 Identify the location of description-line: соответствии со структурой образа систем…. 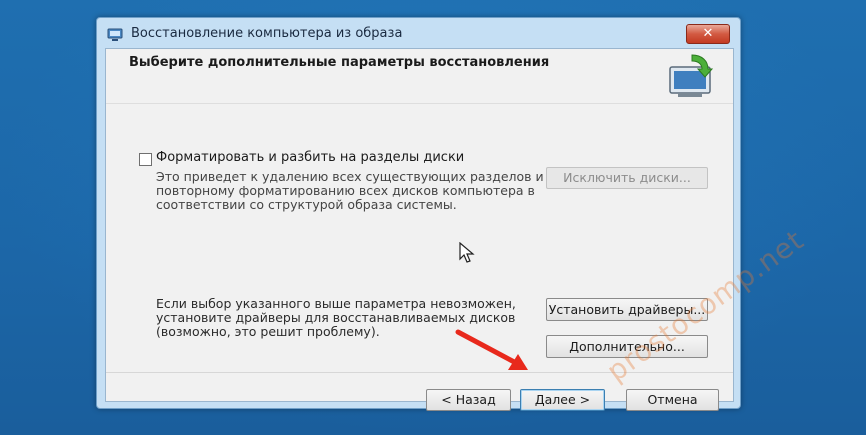
(306, 204).